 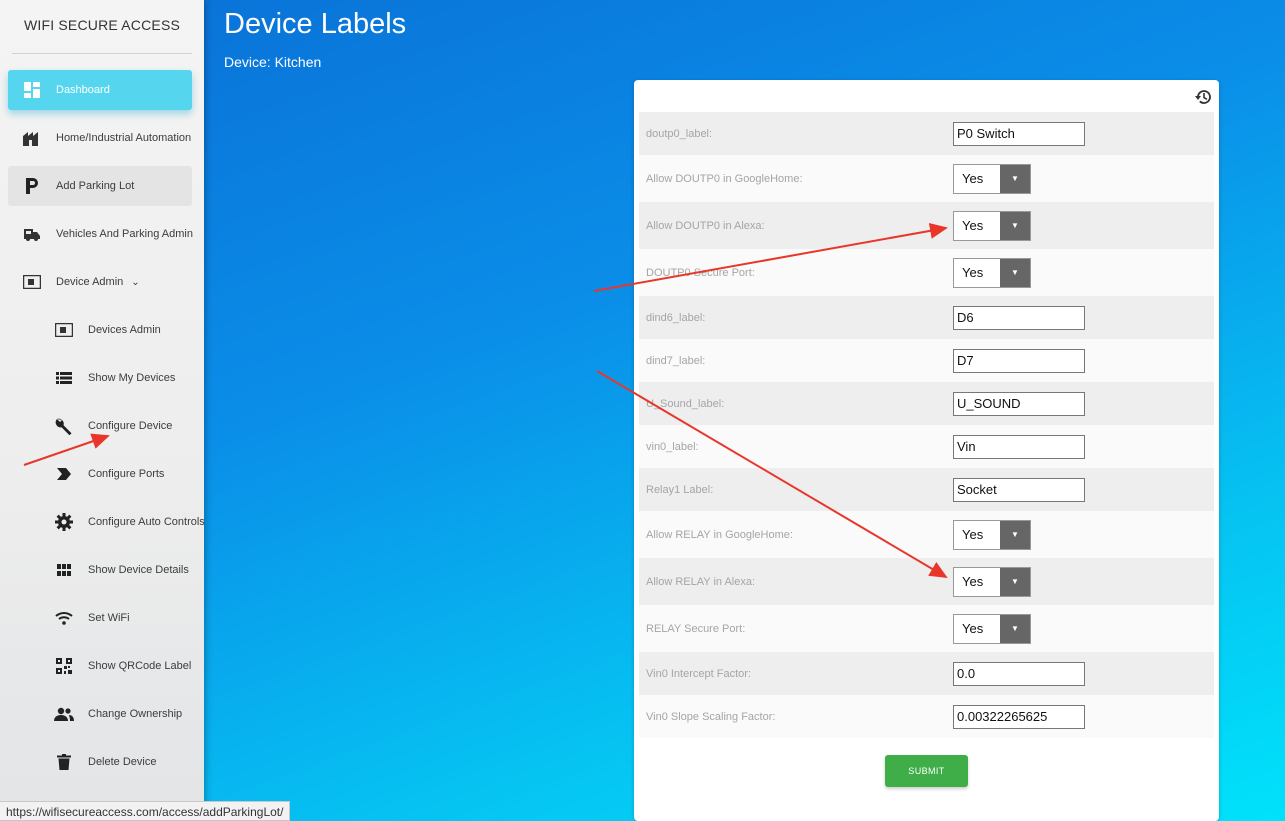 What do you see at coordinates (926, 771) in the screenshot?
I see `submit-button: SUBMIT` at bounding box center [926, 771].